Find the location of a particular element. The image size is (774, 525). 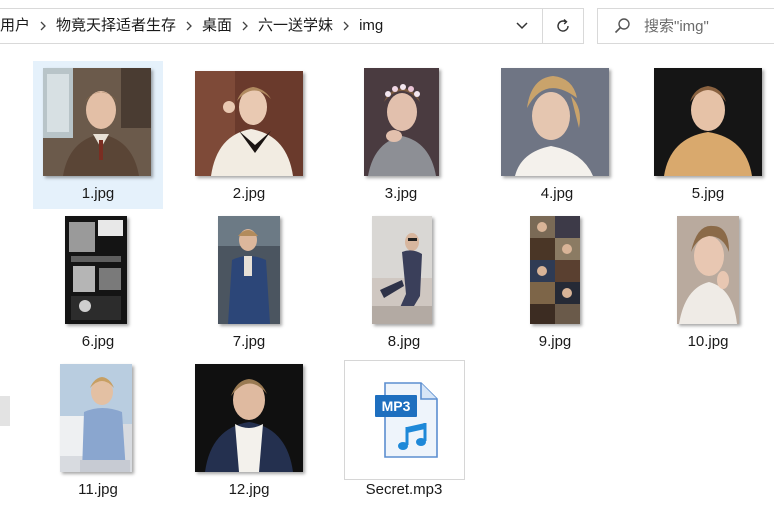

breadcrumb-item-current: img is located at coordinates (371, 26).